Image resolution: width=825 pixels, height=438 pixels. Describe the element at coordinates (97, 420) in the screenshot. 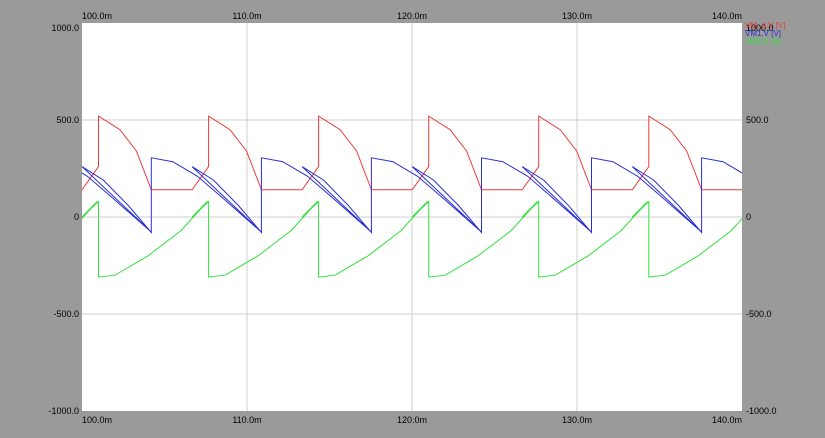

I see `x-tick-label-bottom: 100.0m` at that location.